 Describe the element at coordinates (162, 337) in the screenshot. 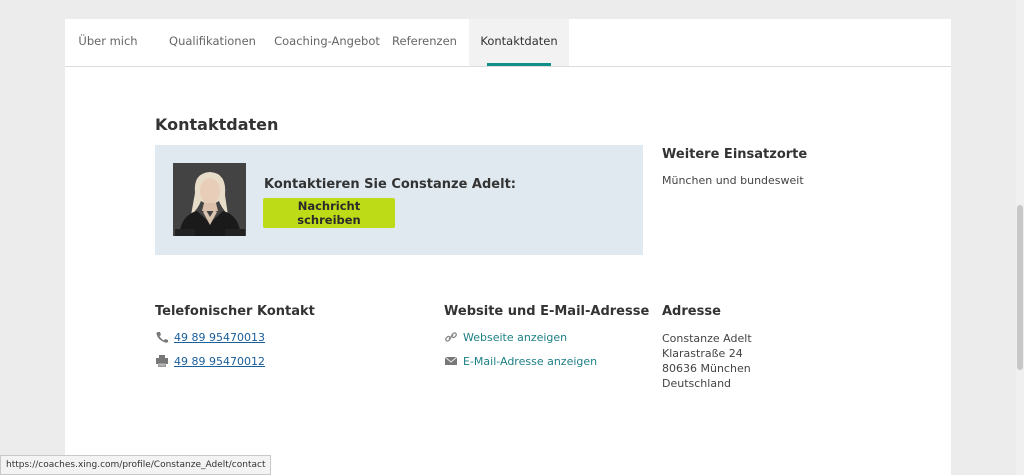

I see `phone-icon` at that location.